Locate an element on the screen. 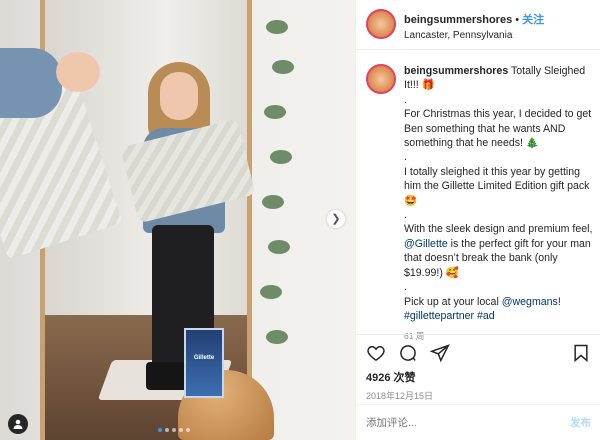 This screenshot has height=440, width=600. caption-paragraph: Pick up at your local @wegmans! is located at coordinates (499, 302).